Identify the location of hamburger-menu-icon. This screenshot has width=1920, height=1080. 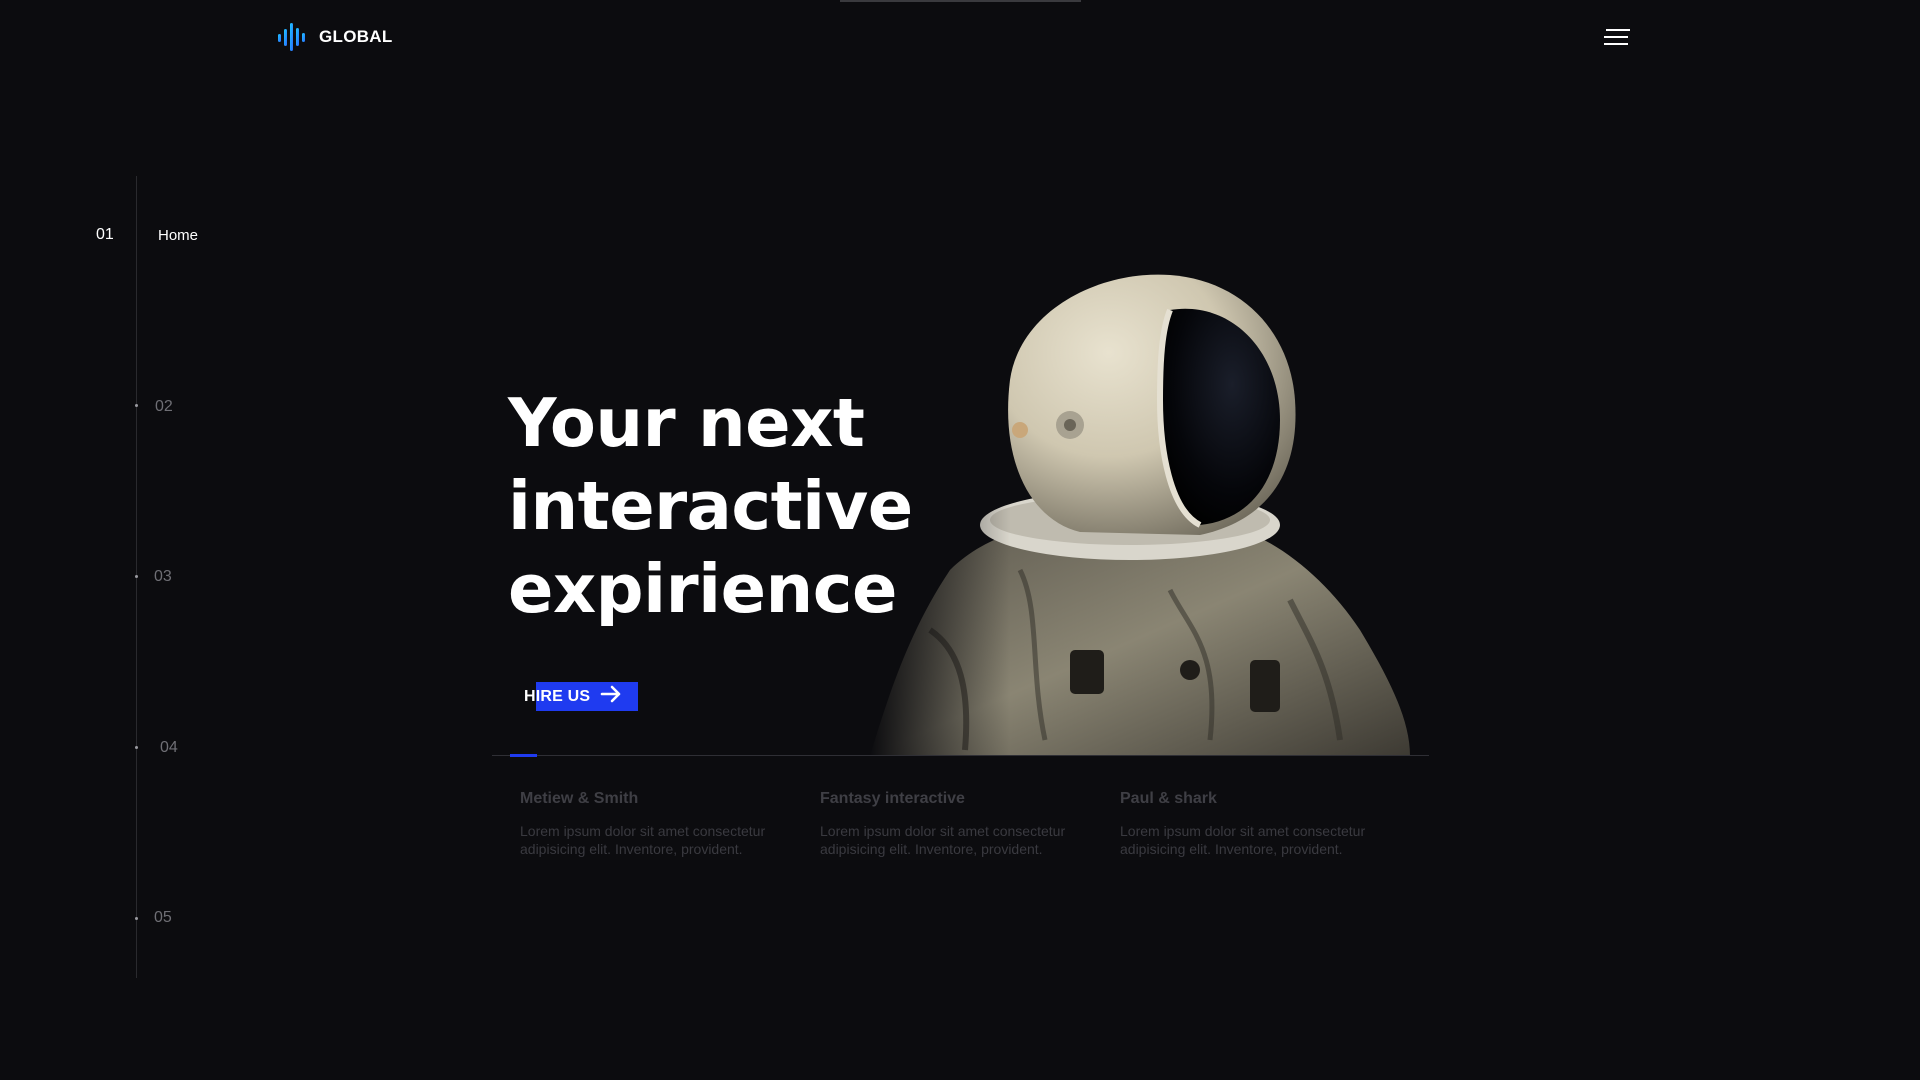
(1617, 38).